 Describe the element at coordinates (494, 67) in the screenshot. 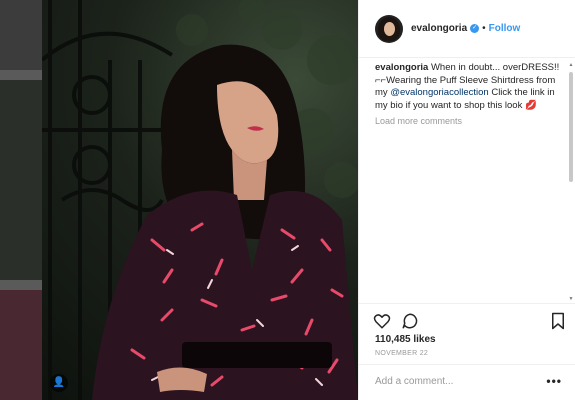

I see `caption-text-1: When in doubt... overDRESS!!` at that location.